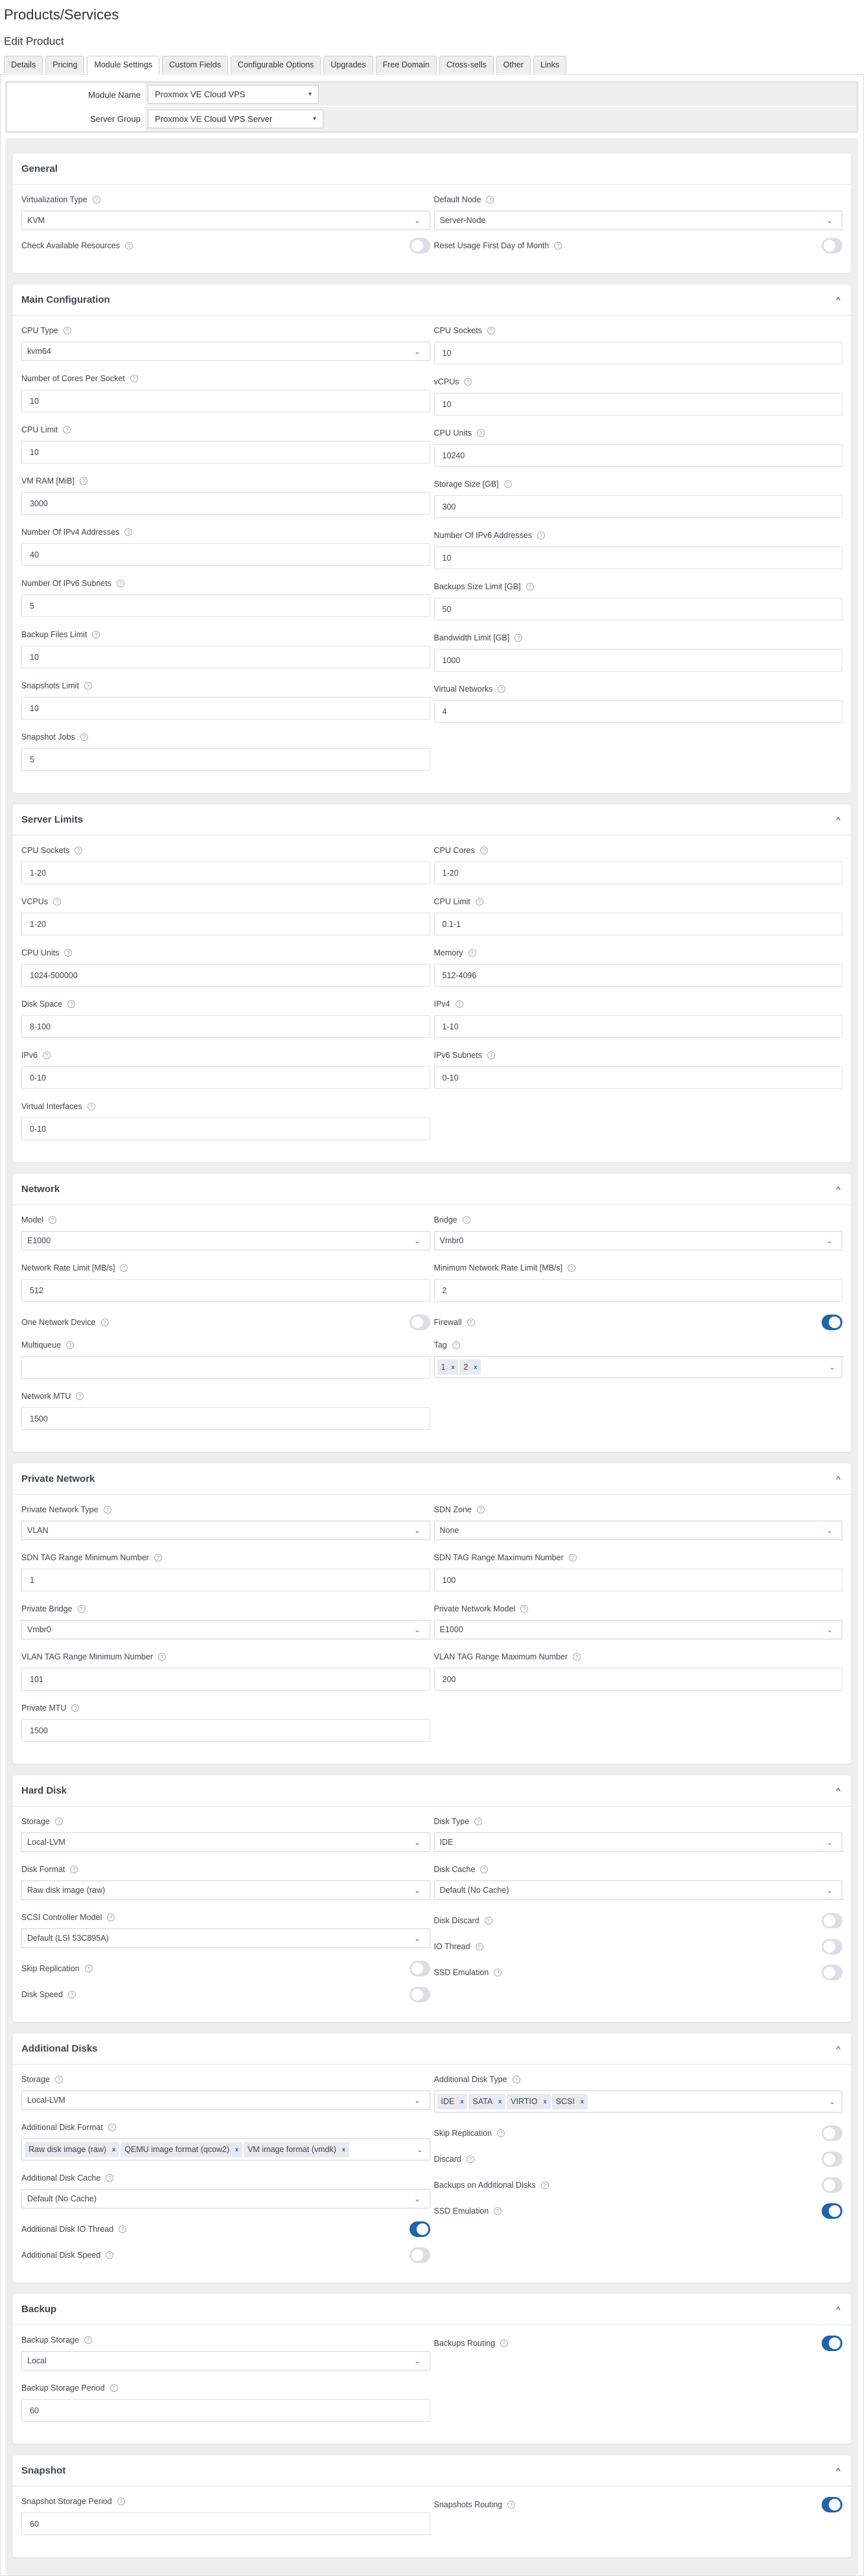 The image size is (867, 2576). What do you see at coordinates (638, 404) in the screenshot?
I see `vcpus-input: 10` at bounding box center [638, 404].